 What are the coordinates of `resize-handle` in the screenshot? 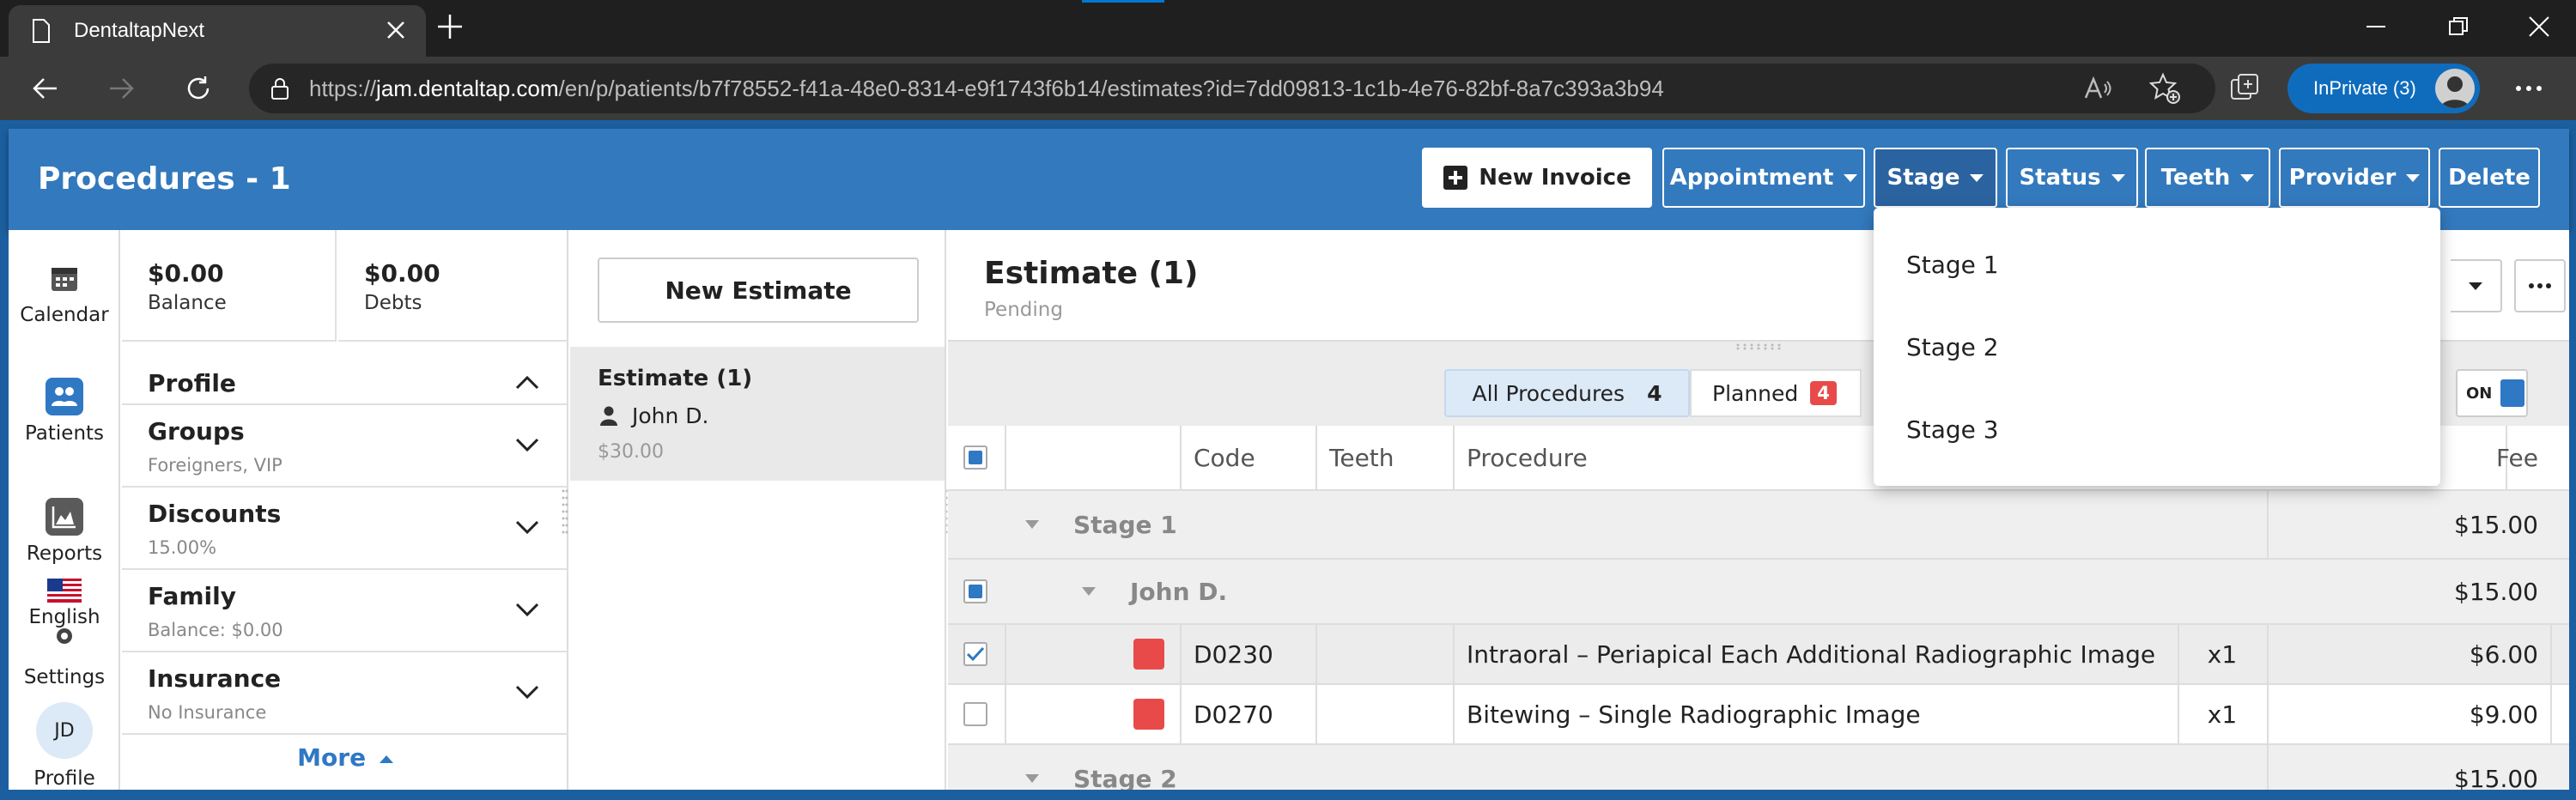 It's located at (565, 512).